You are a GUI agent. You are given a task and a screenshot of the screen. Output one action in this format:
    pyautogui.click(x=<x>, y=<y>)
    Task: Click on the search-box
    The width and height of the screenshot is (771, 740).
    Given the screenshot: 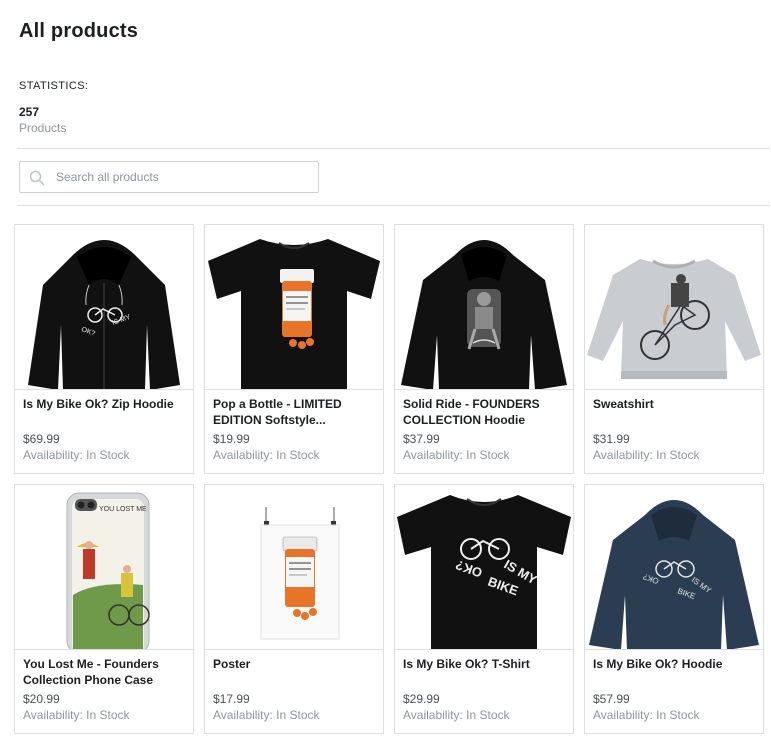 What is the action you would take?
    pyautogui.click(x=169, y=177)
    